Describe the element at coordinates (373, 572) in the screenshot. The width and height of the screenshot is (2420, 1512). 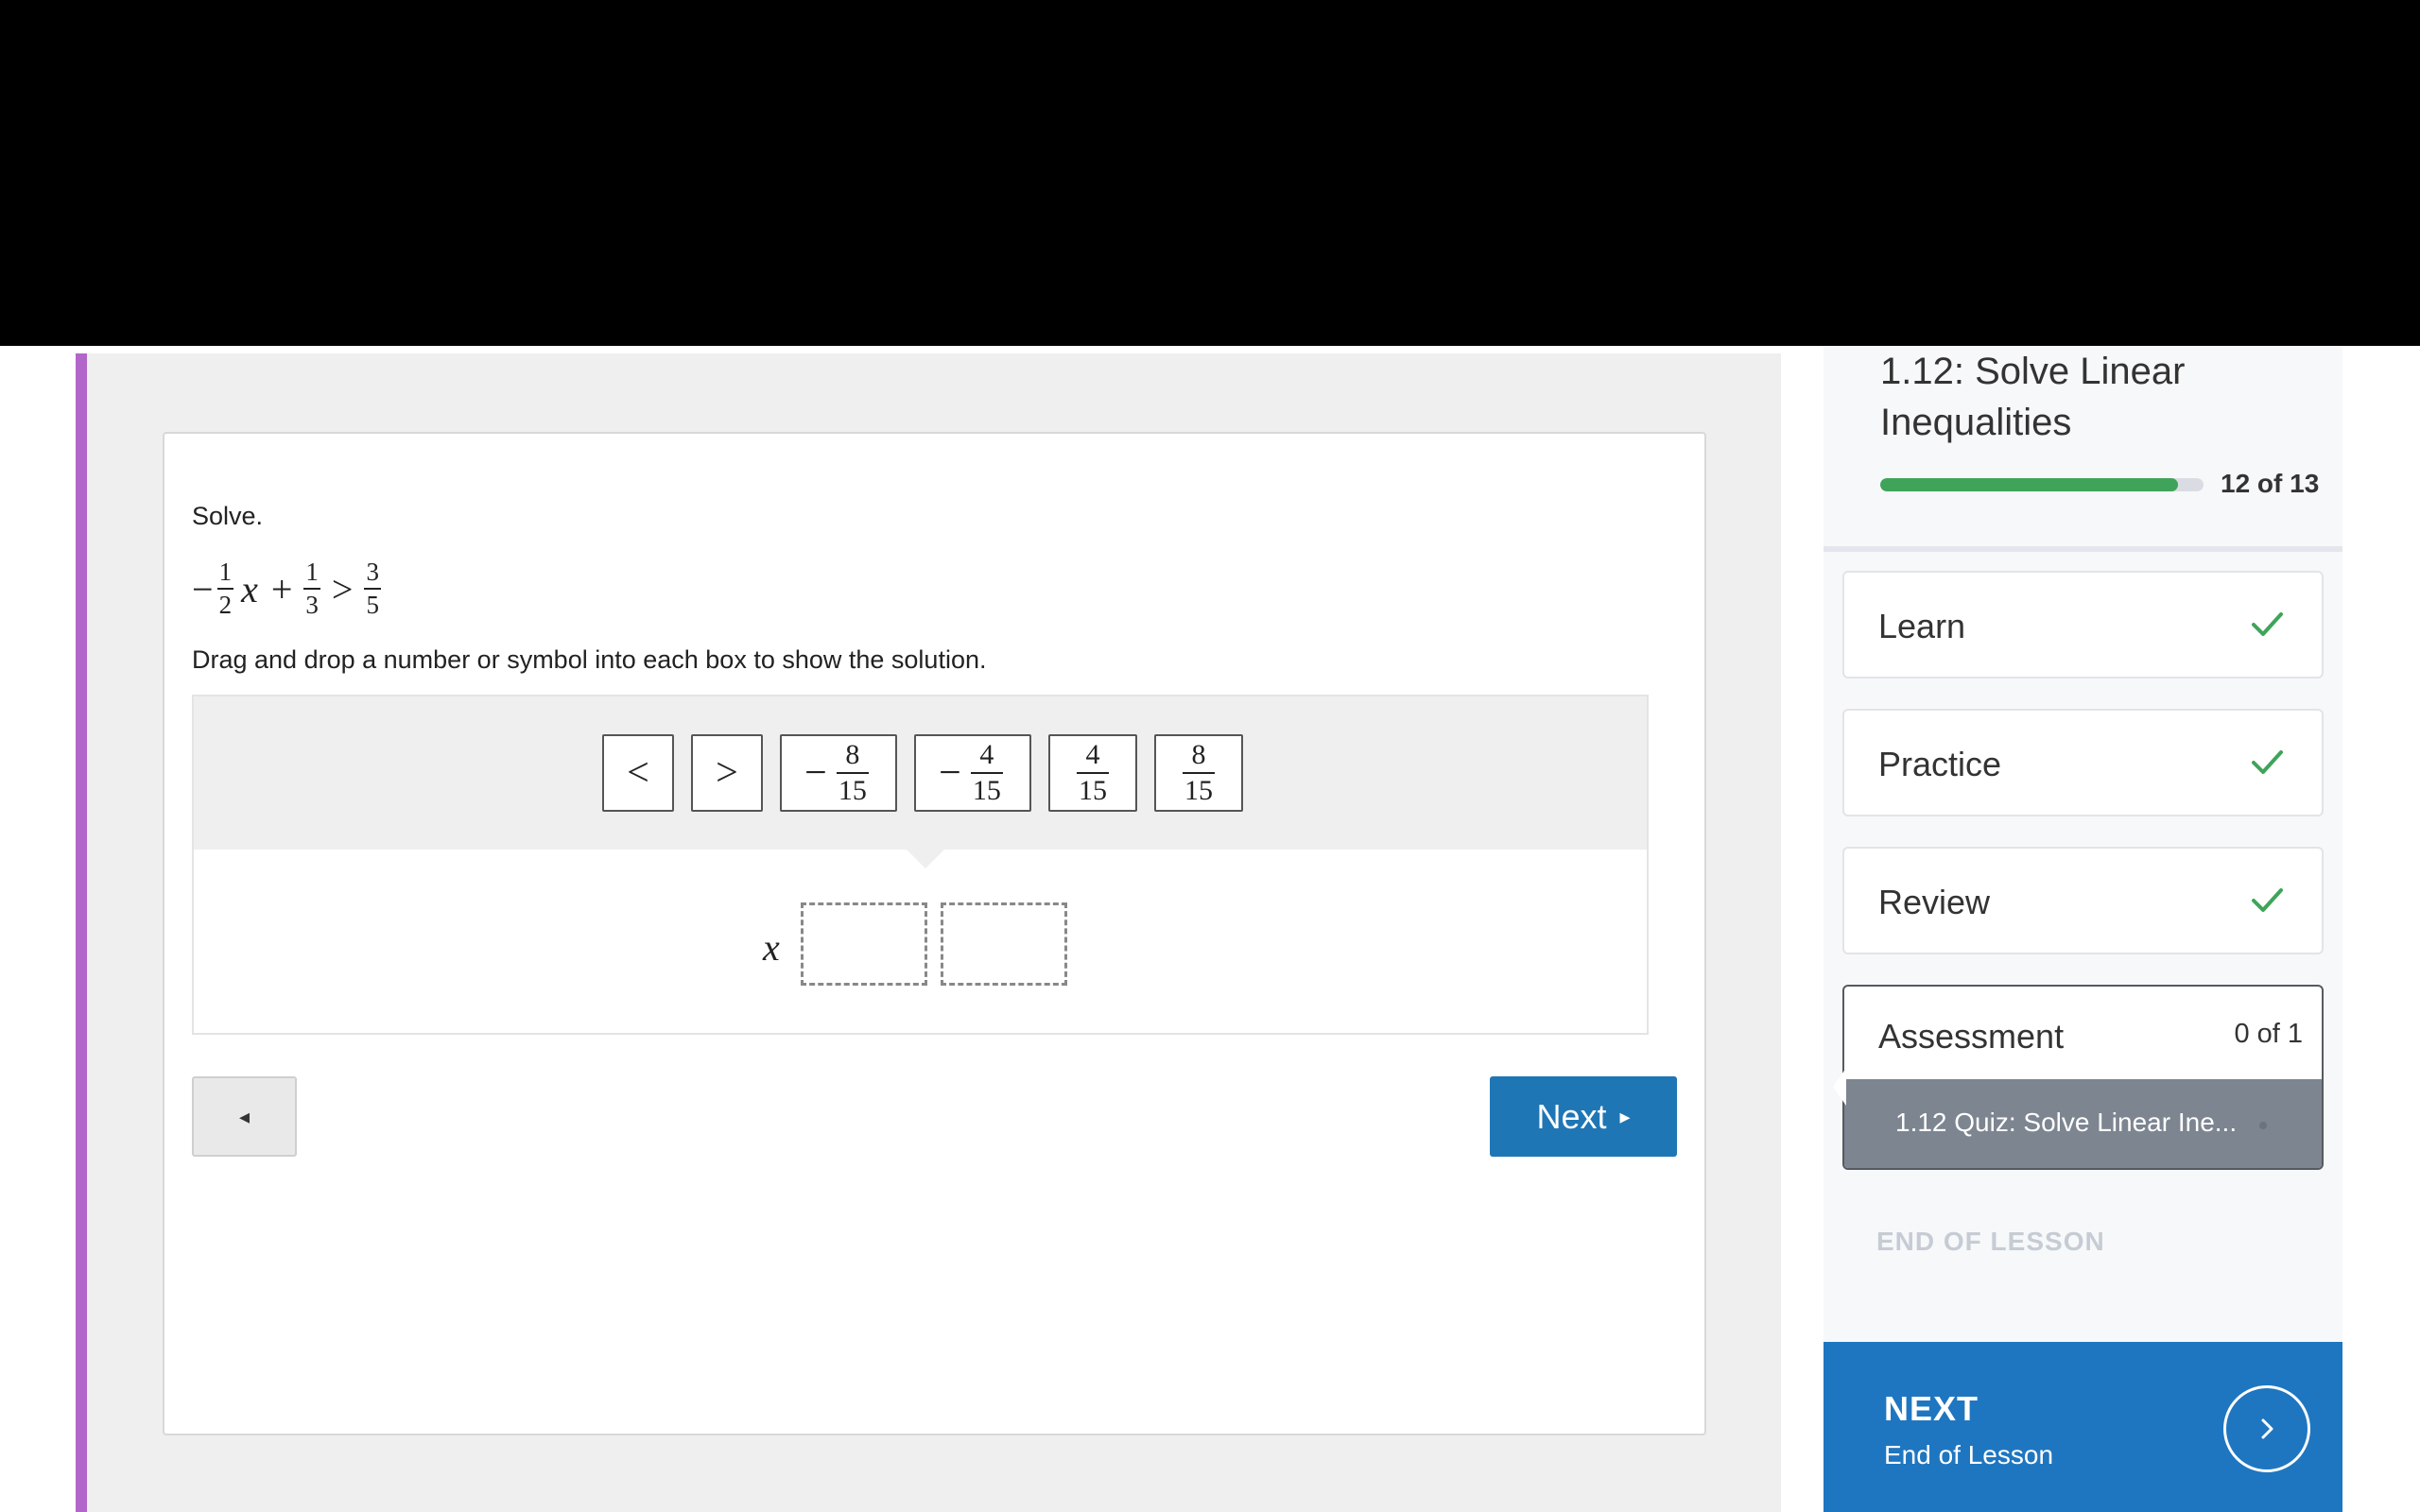
I see `fraction-numerator: 3` at that location.